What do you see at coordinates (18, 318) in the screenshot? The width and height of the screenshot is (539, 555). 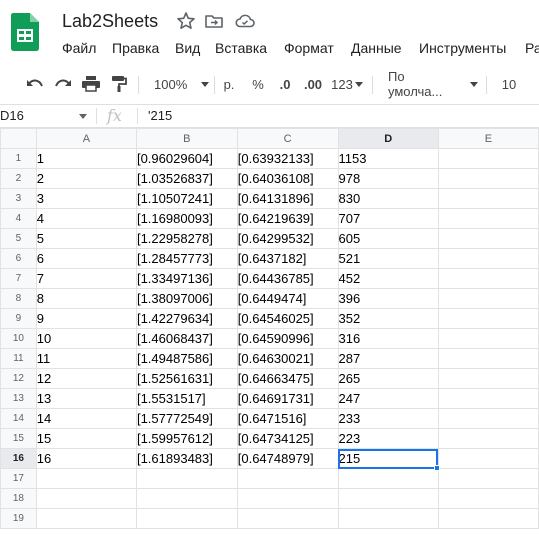 I see `row-header: 9` at bounding box center [18, 318].